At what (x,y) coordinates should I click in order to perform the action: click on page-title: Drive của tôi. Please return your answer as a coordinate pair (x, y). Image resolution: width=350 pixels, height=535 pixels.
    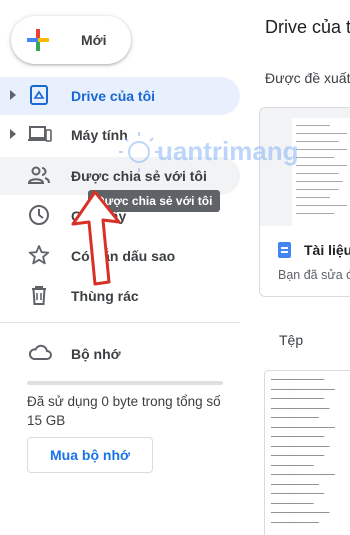
    Looking at the image, I should click on (307, 27).